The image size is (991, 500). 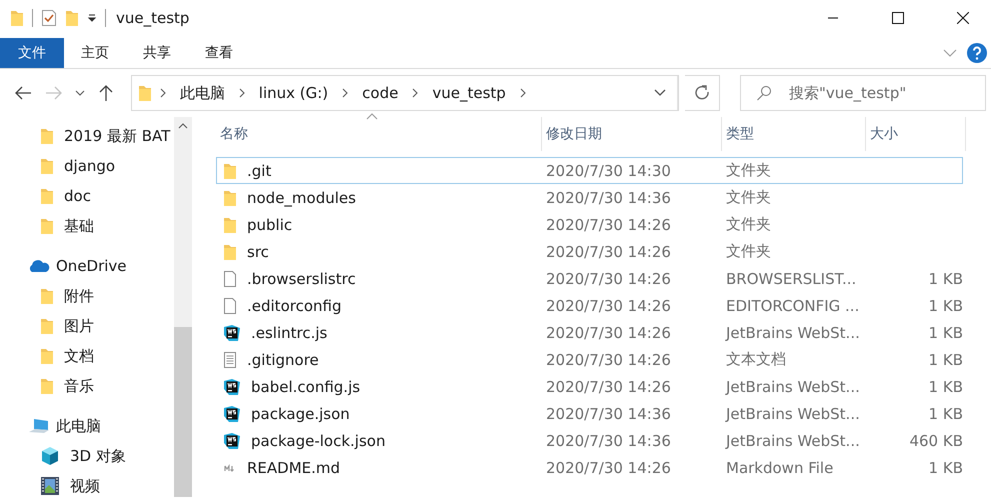 What do you see at coordinates (95, 53) in the screenshot?
I see `ribbon-tab: 主页` at bounding box center [95, 53].